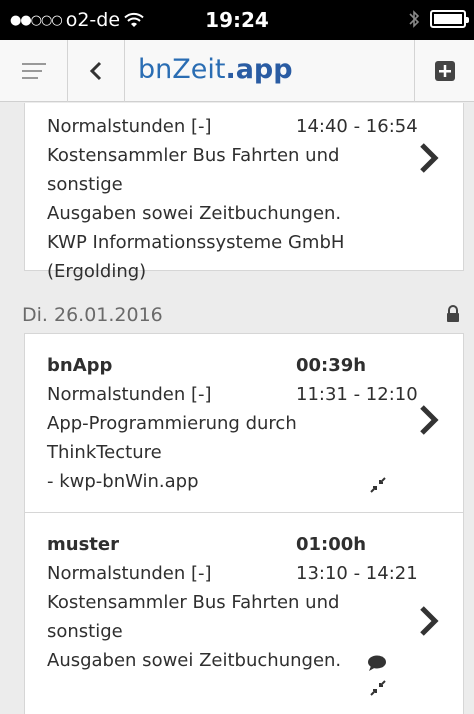 The width and height of the screenshot is (474, 714). I want to click on entry-duration: 00:39h, so click(331, 365).